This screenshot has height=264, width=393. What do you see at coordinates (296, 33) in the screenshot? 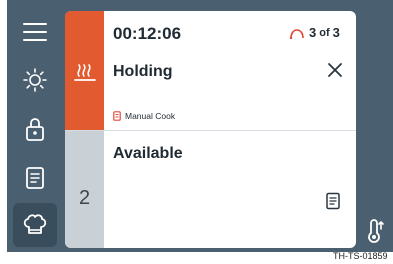
I see `probe-icon` at bounding box center [296, 33].